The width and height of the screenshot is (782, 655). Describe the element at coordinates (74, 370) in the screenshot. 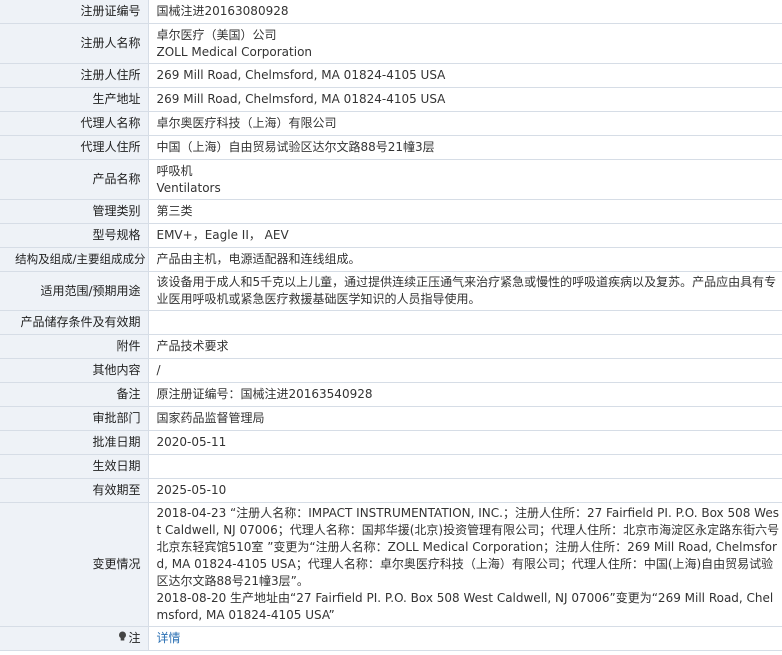

I see `row-label: 其他内容` at that location.